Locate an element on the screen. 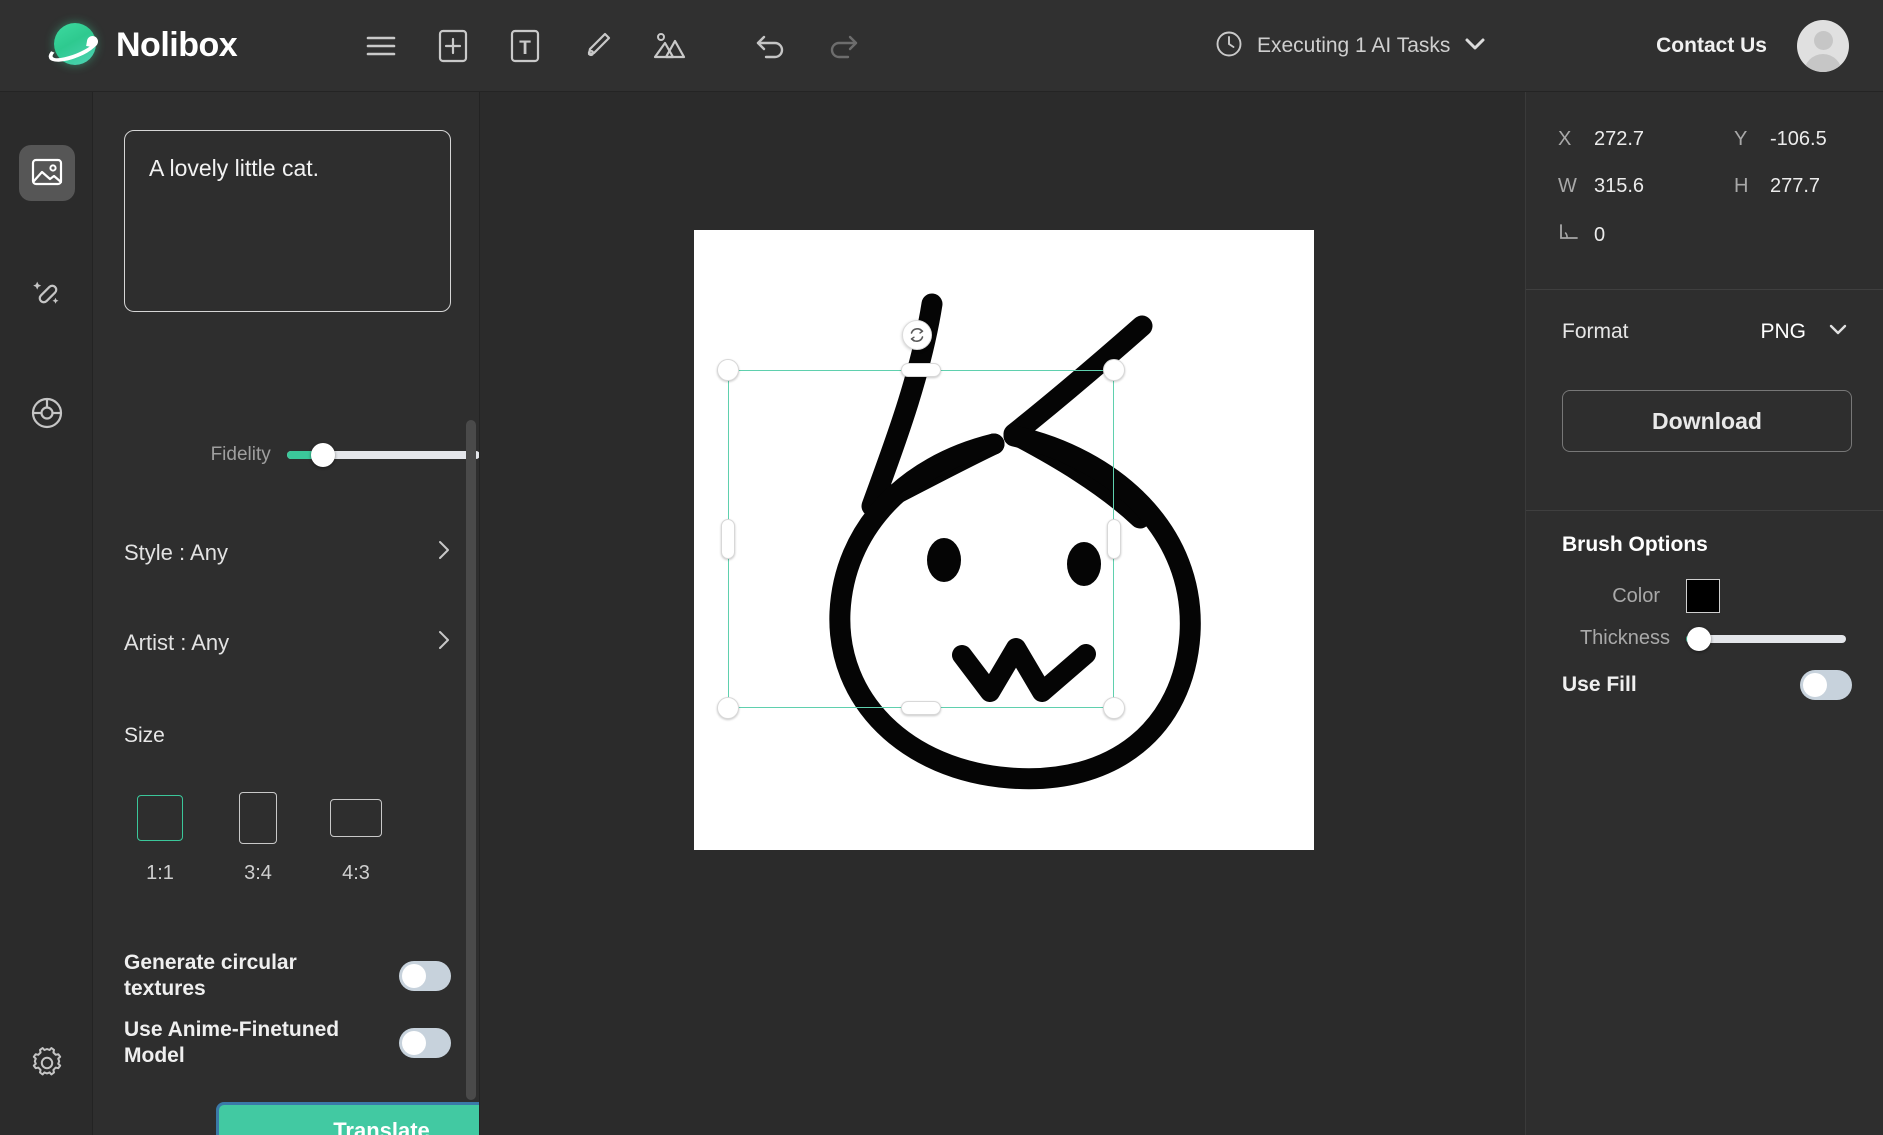  transform-h-label: H is located at coordinates (1741, 186).